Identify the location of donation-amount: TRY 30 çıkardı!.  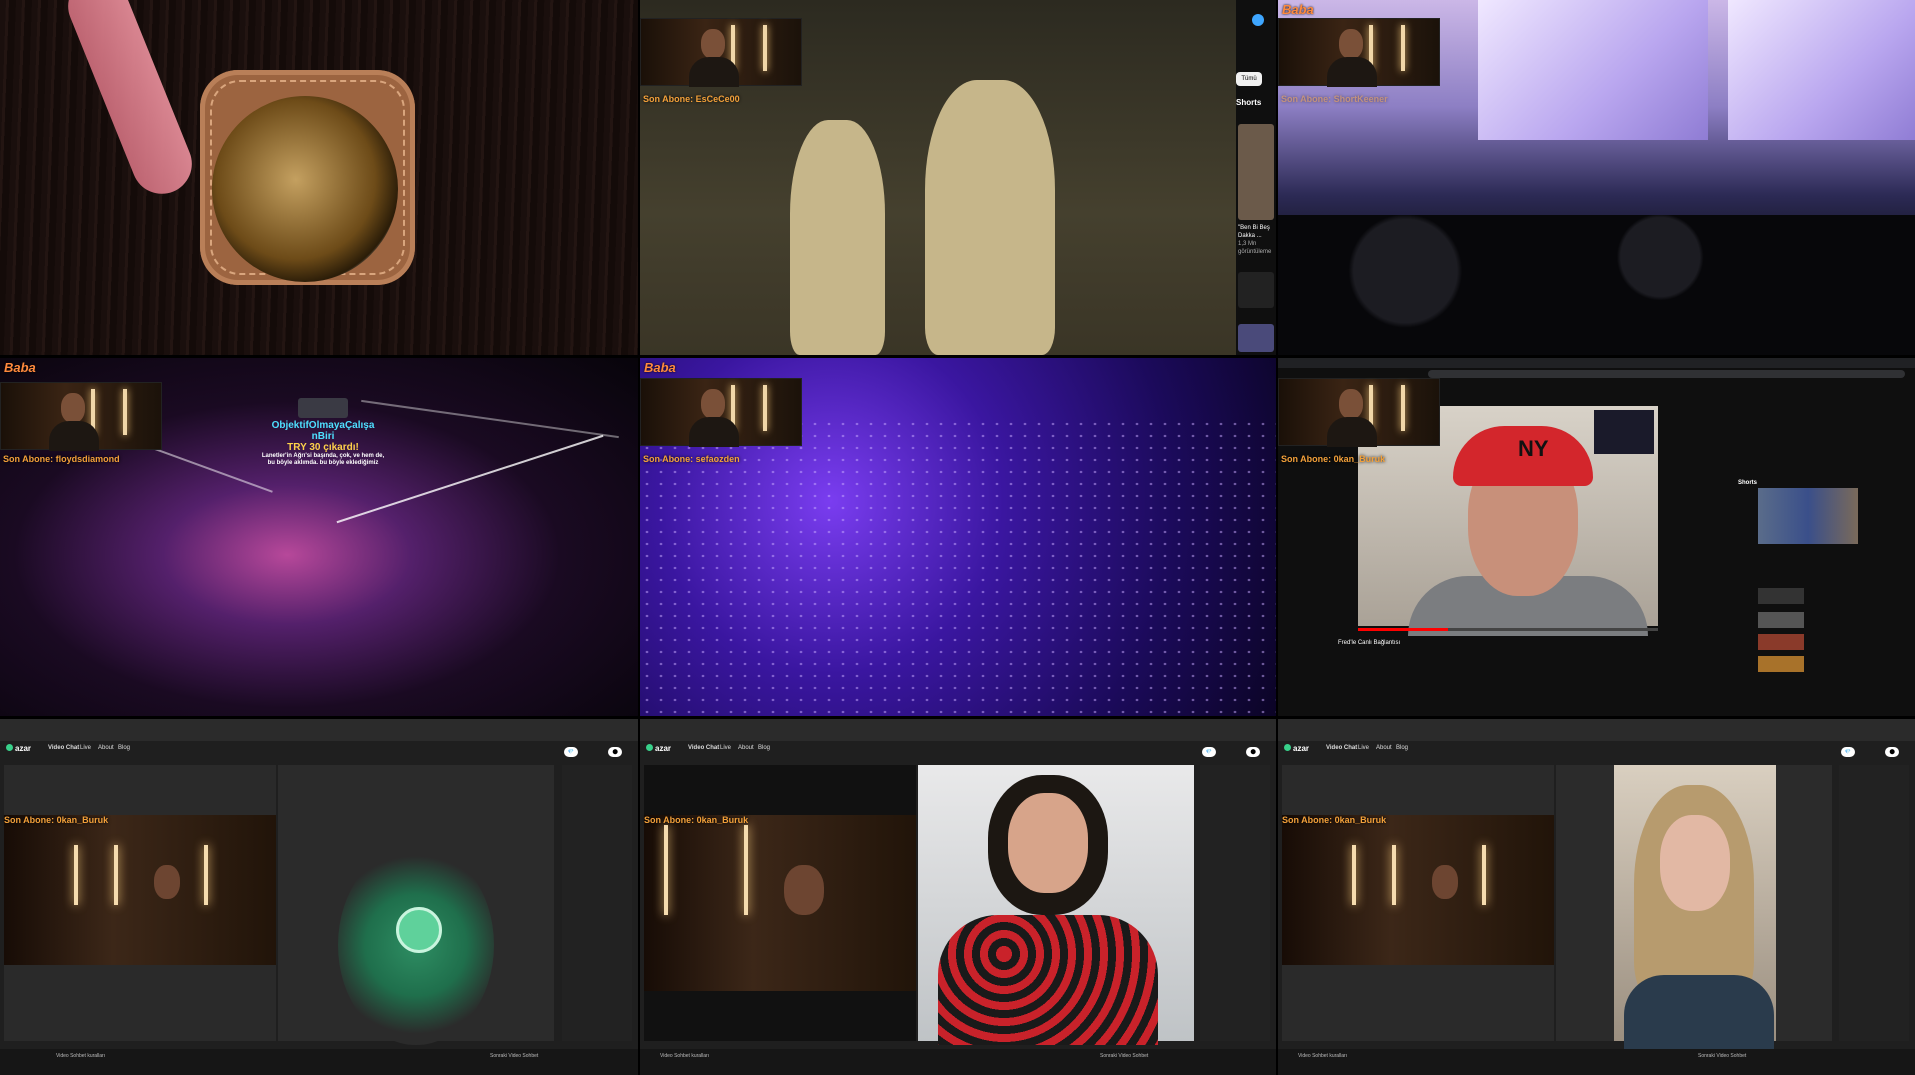
(323, 447).